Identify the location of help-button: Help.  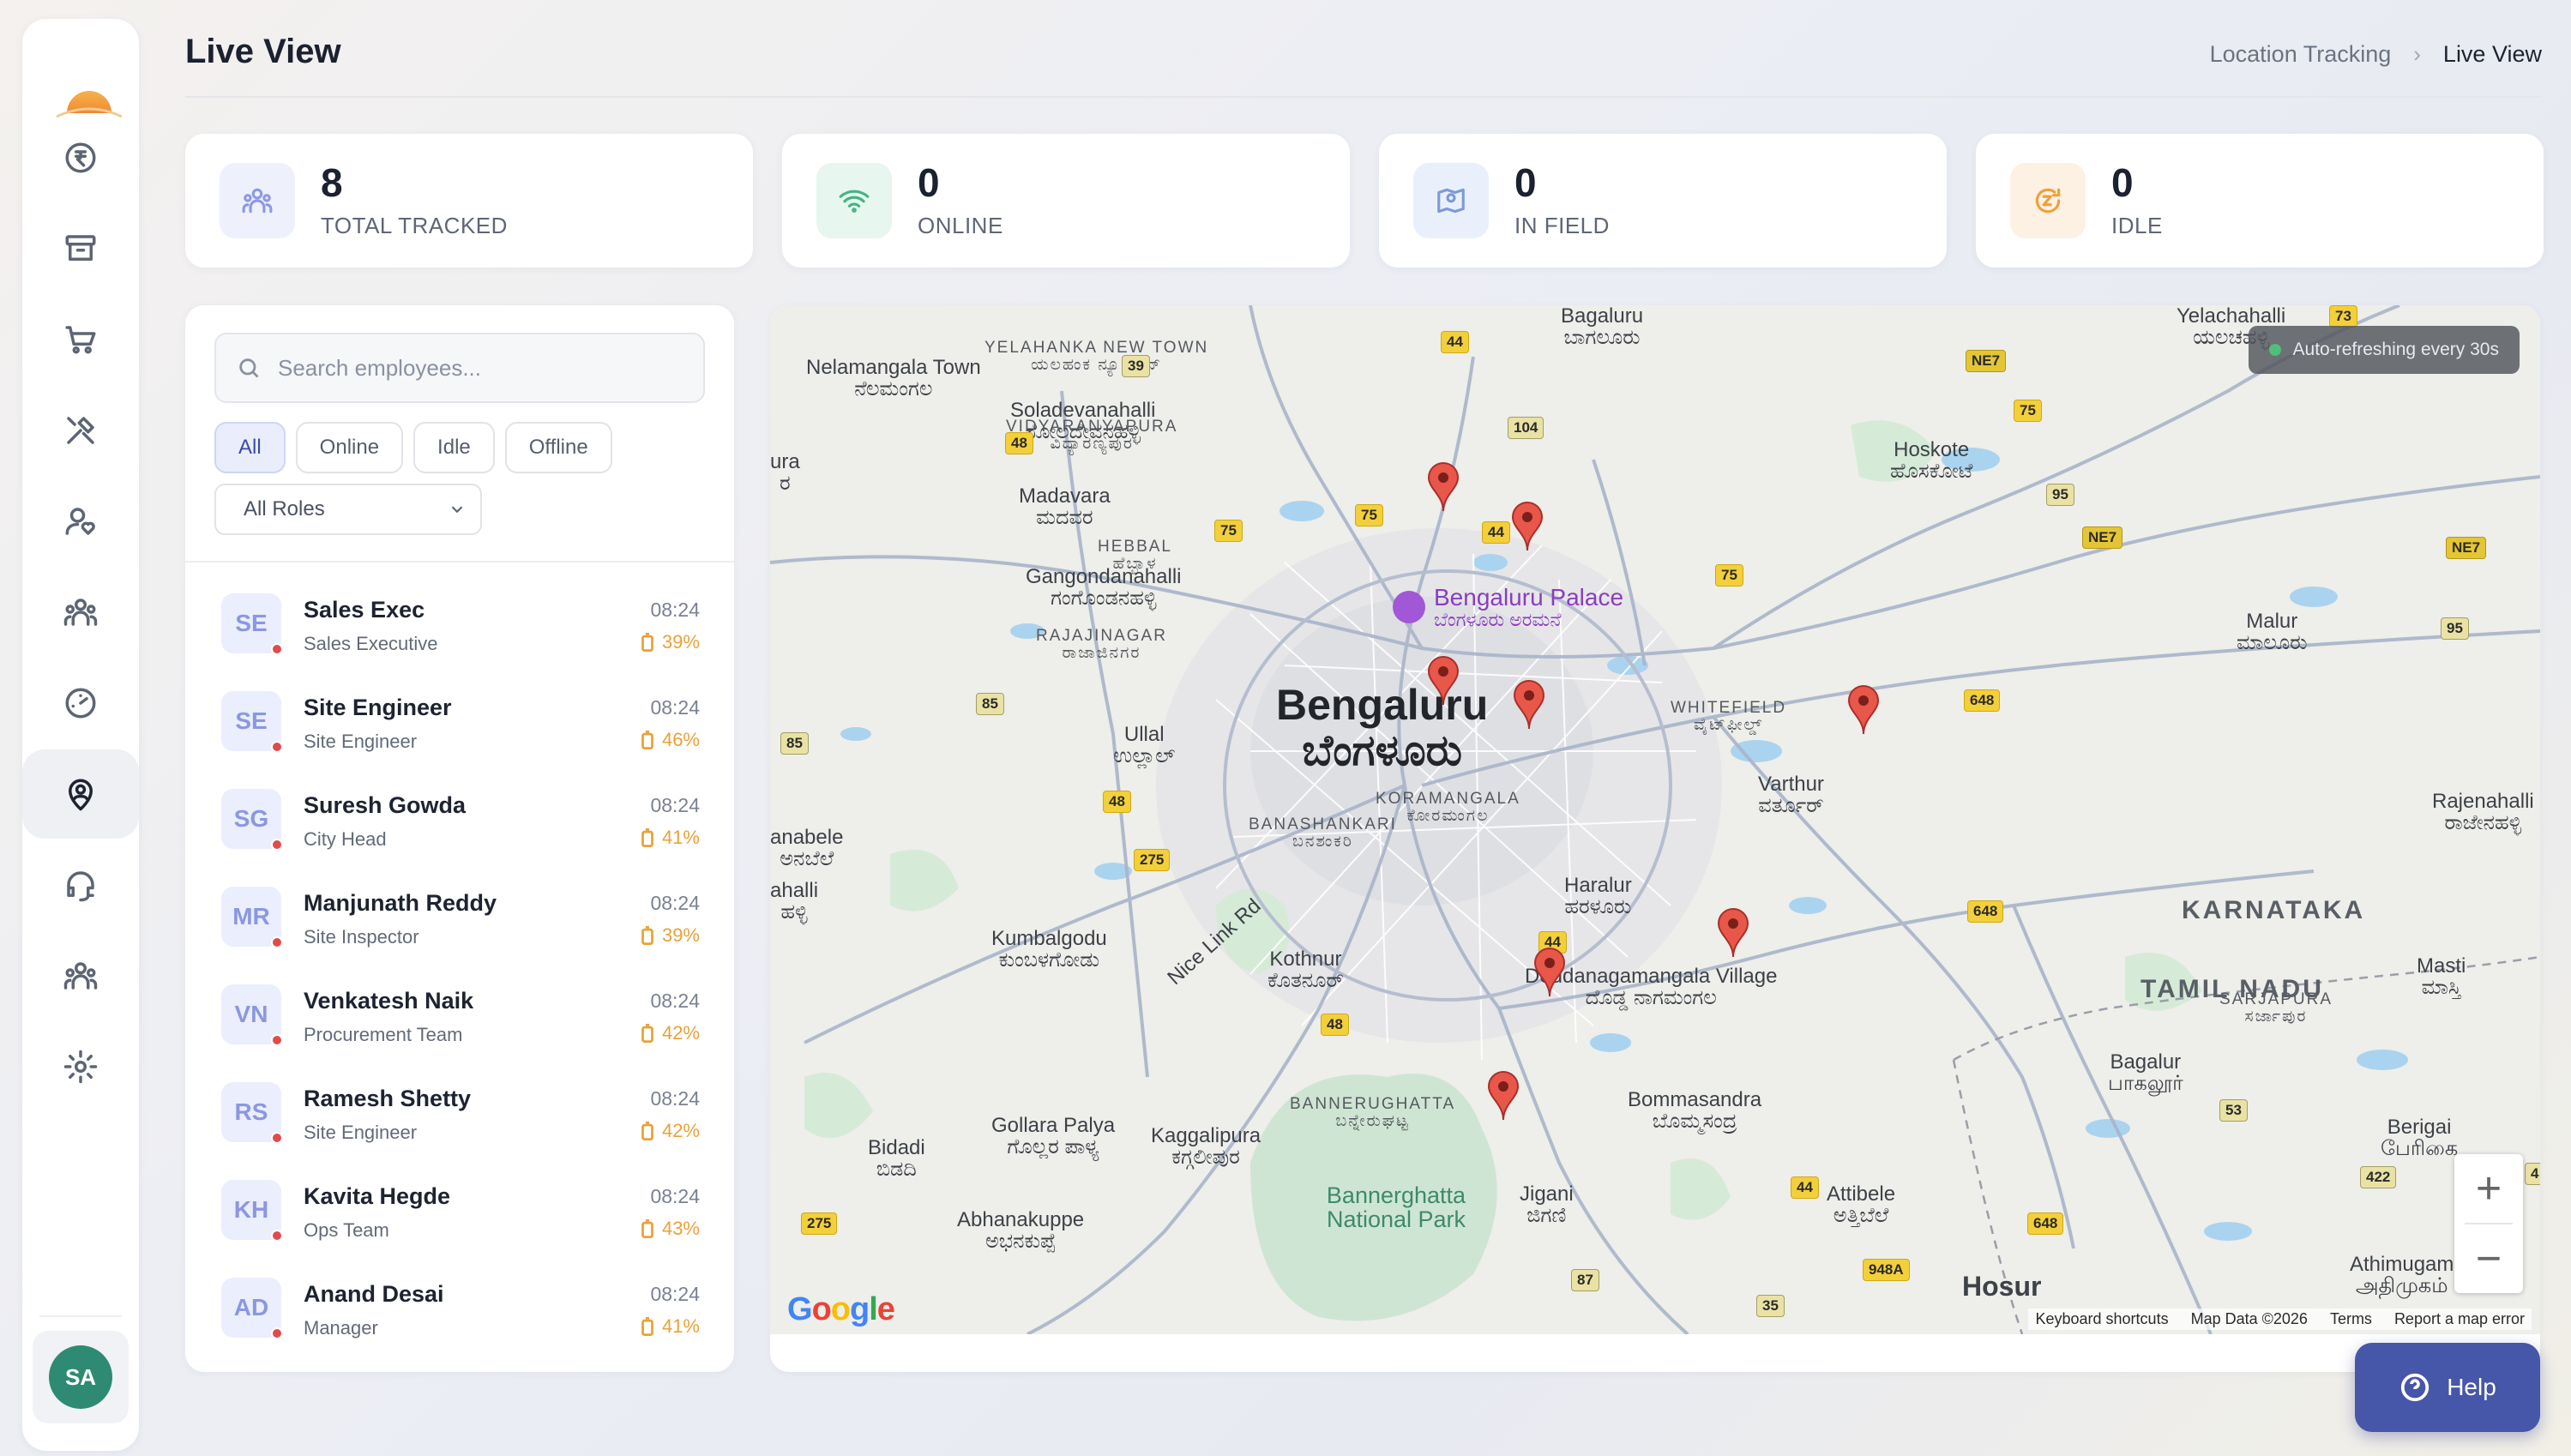
(2447, 1387).